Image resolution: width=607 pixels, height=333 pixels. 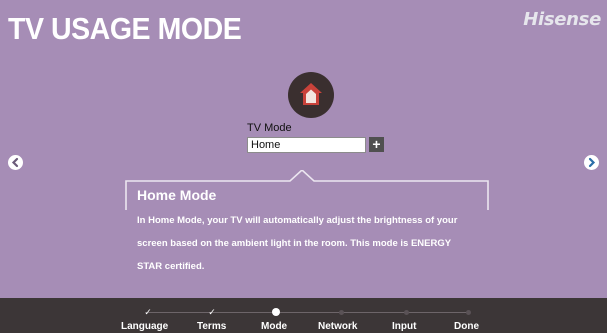 What do you see at coordinates (341, 312) in the screenshot?
I see `step-network-pending-icon` at bounding box center [341, 312].